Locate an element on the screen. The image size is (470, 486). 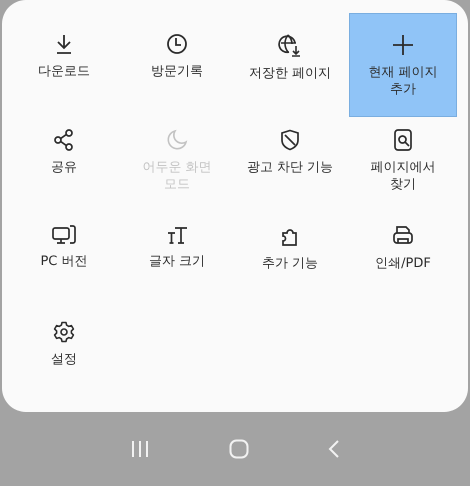
back-icon is located at coordinates (334, 449).